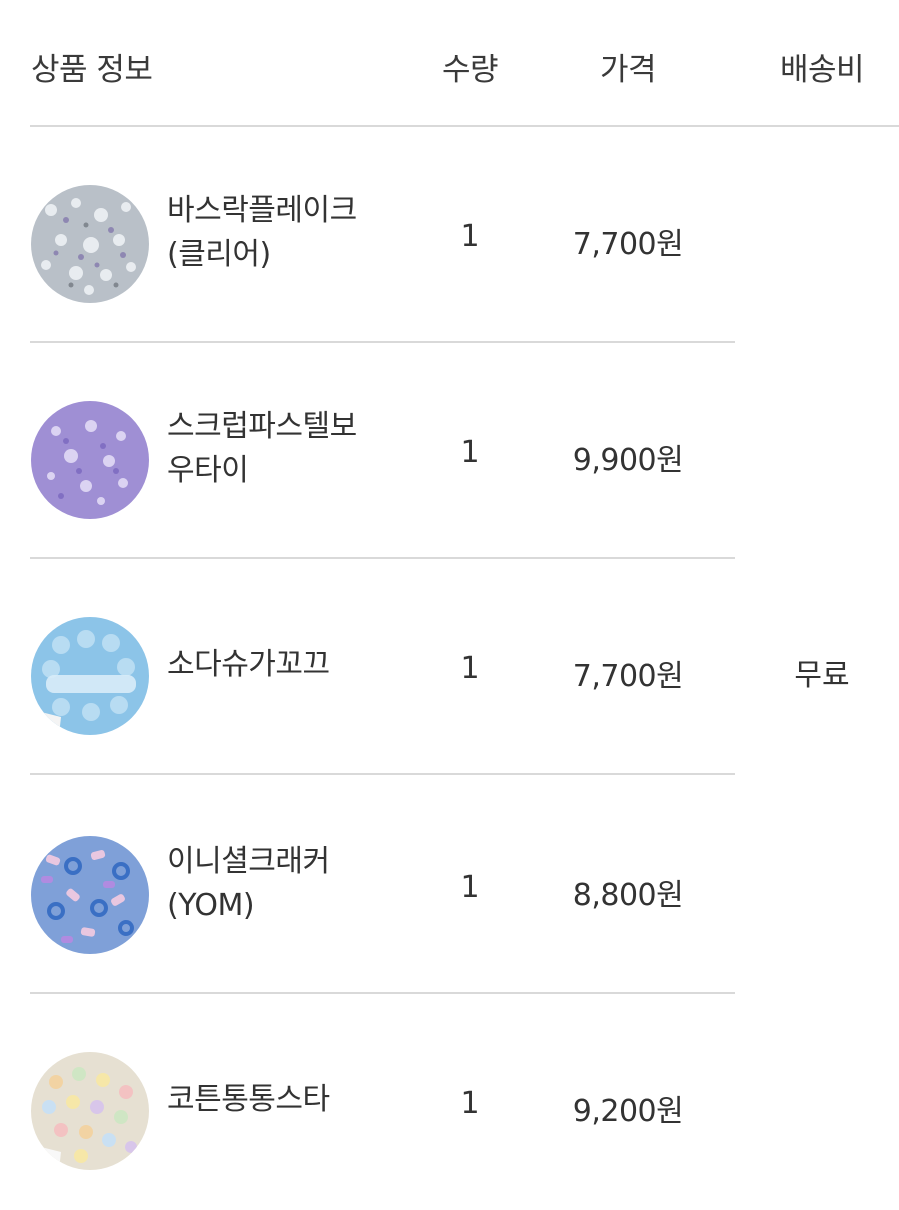  Describe the element at coordinates (282, 884) in the screenshot. I see `product-name: 이니셜크래커 (YOM)` at that location.